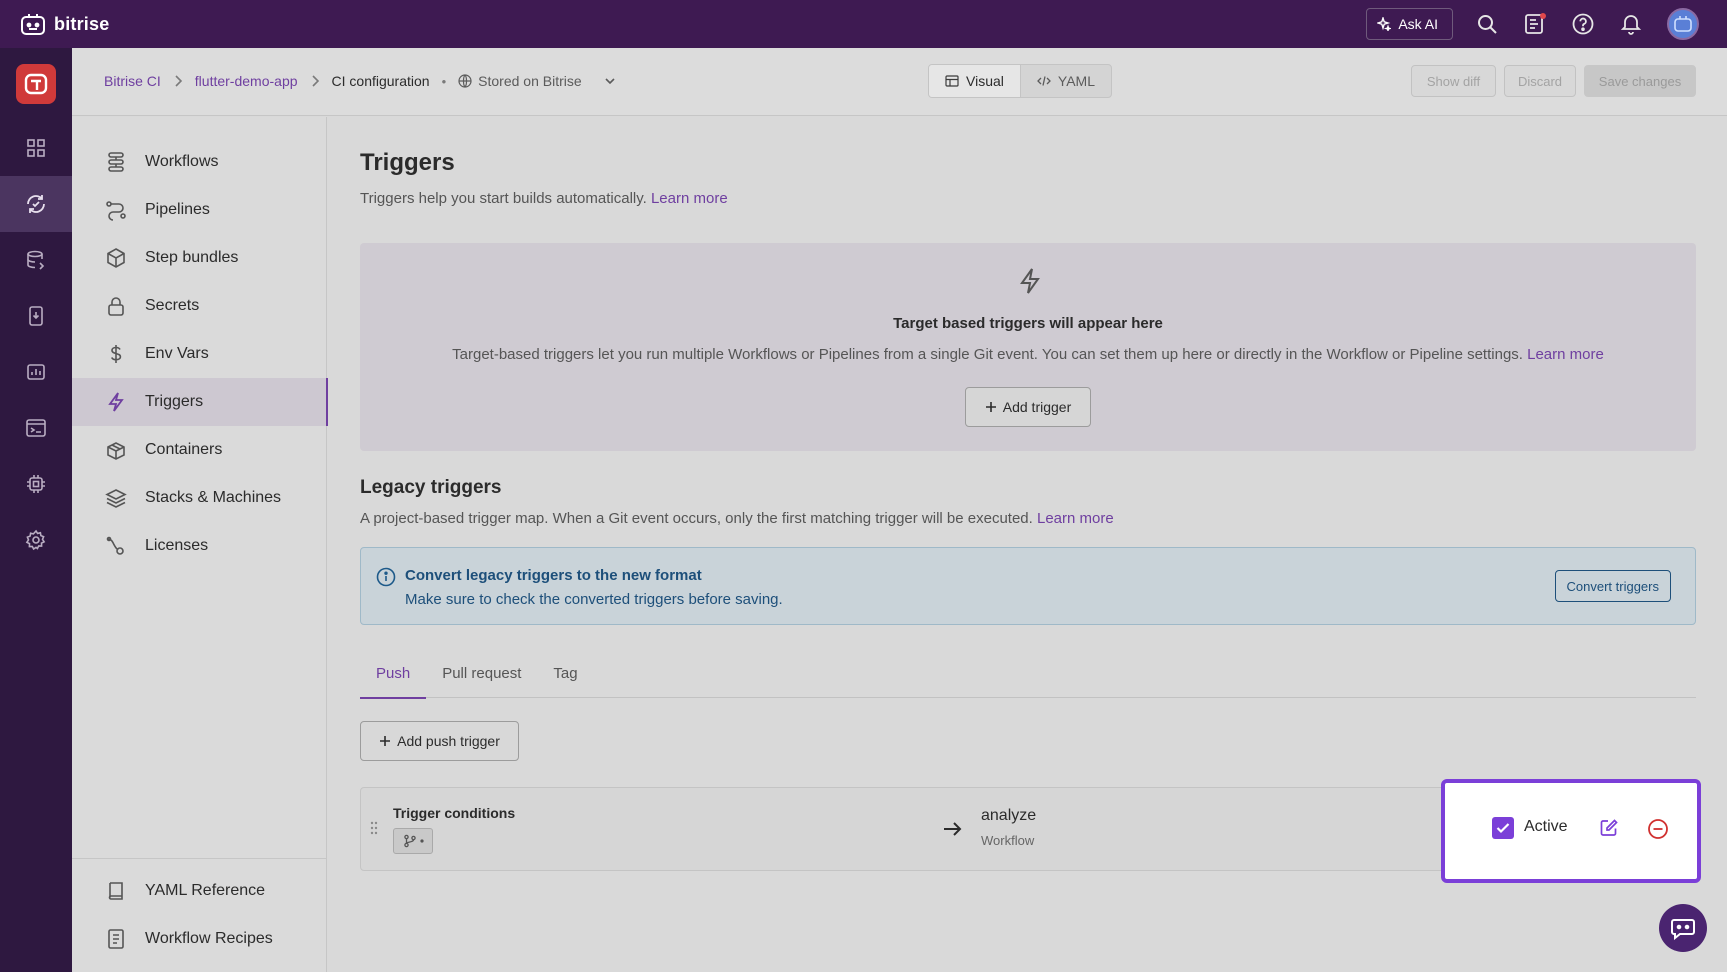 This screenshot has height=972, width=1727. I want to click on sidebar-item-pipelines: Pipelines, so click(199, 210).